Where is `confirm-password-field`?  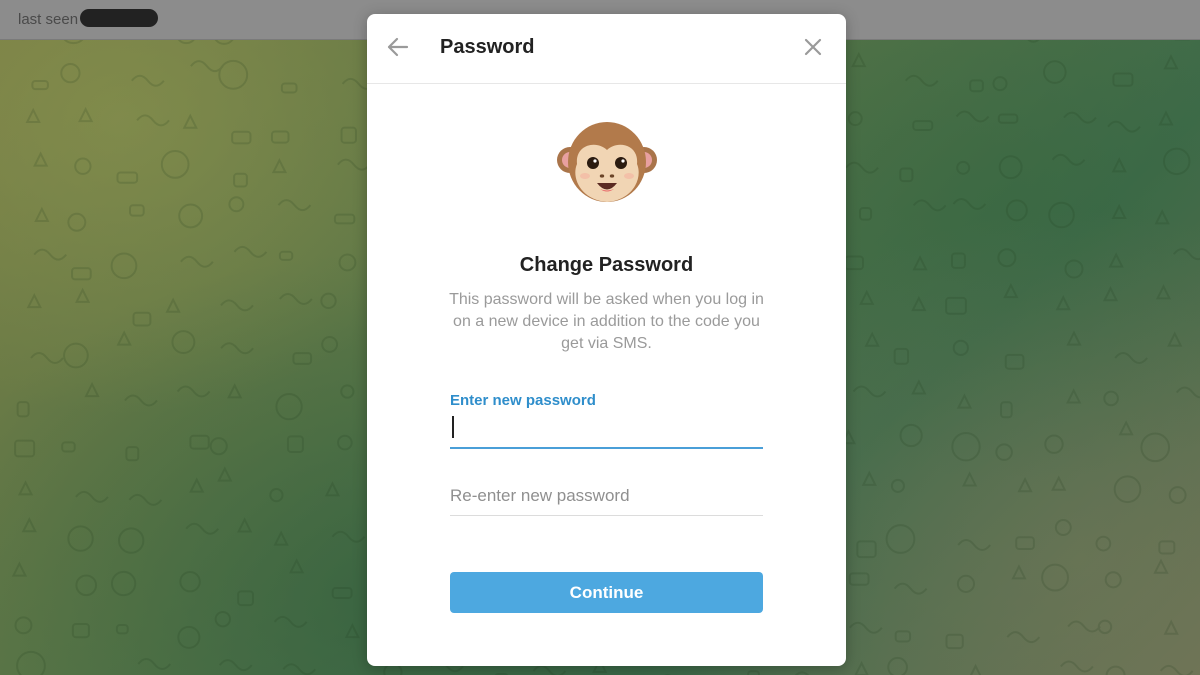 confirm-password-field is located at coordinates (606, 498).